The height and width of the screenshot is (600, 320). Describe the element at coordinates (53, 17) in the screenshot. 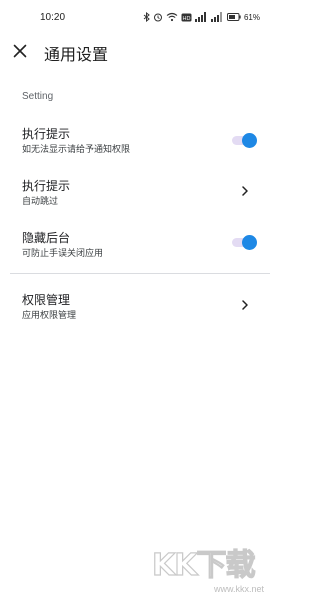

I see `status-time: 10:20` at that location.